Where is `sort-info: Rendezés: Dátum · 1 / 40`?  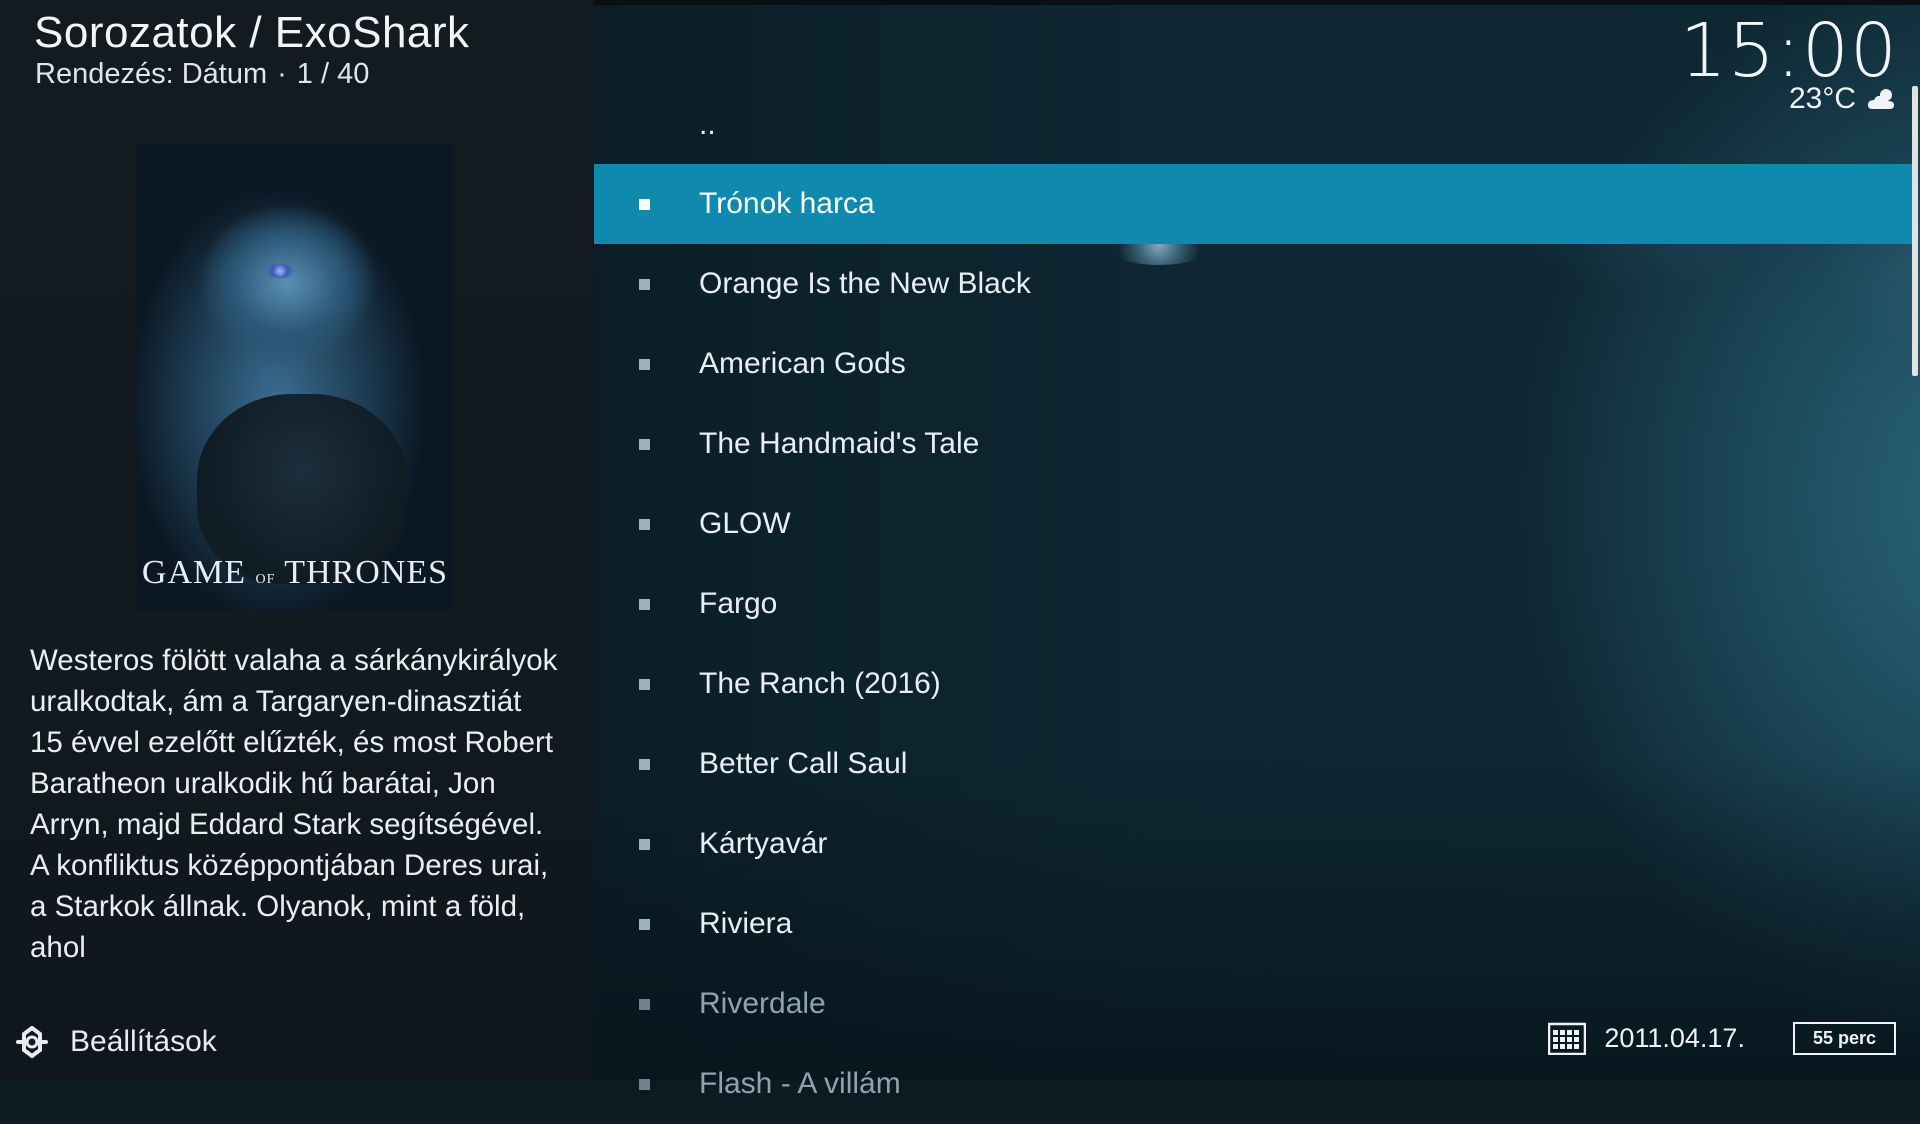
sort-info: Rendezés: Dátum · 1 / 40 is located at coordinates (202, 74).